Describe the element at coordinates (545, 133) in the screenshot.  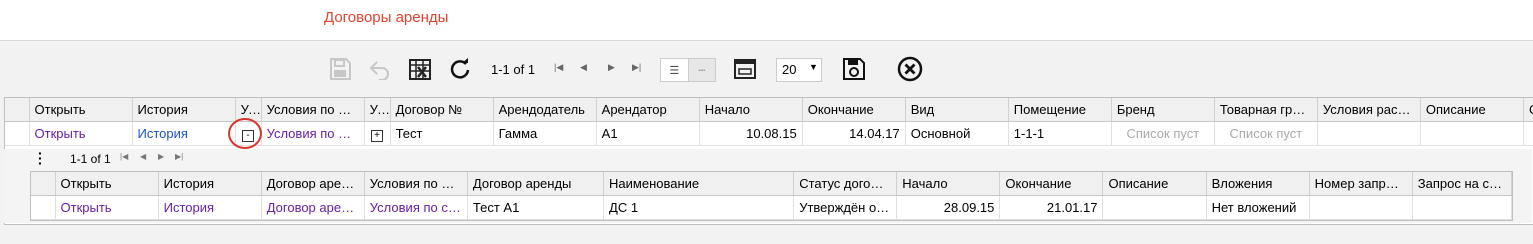
I see `landlord-cell: Гамма` at that location.